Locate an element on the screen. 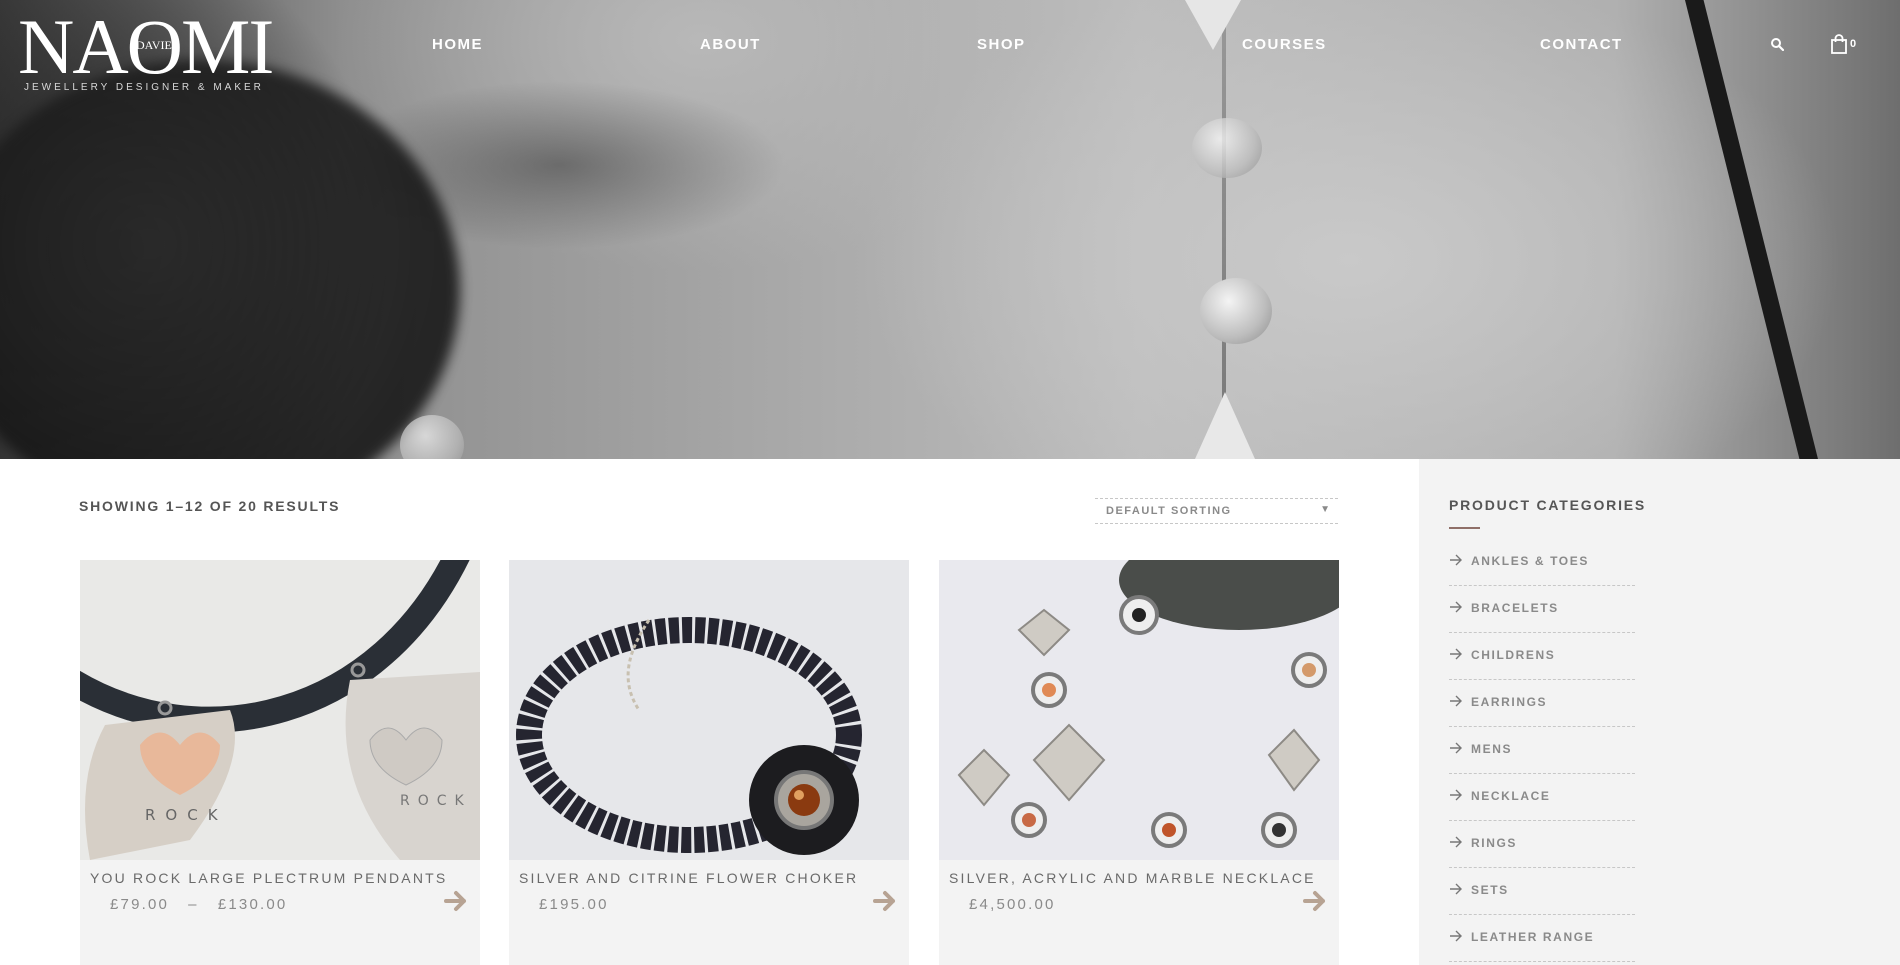 The image size is (1900, 965). category-label: BRACELETS is located at coordinates (1515, 608).